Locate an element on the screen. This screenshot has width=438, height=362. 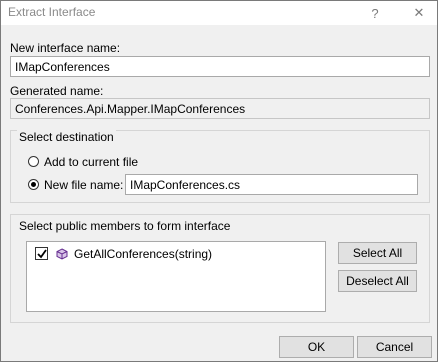
new-file-label: New file name: is located at coordinates (83, 185).